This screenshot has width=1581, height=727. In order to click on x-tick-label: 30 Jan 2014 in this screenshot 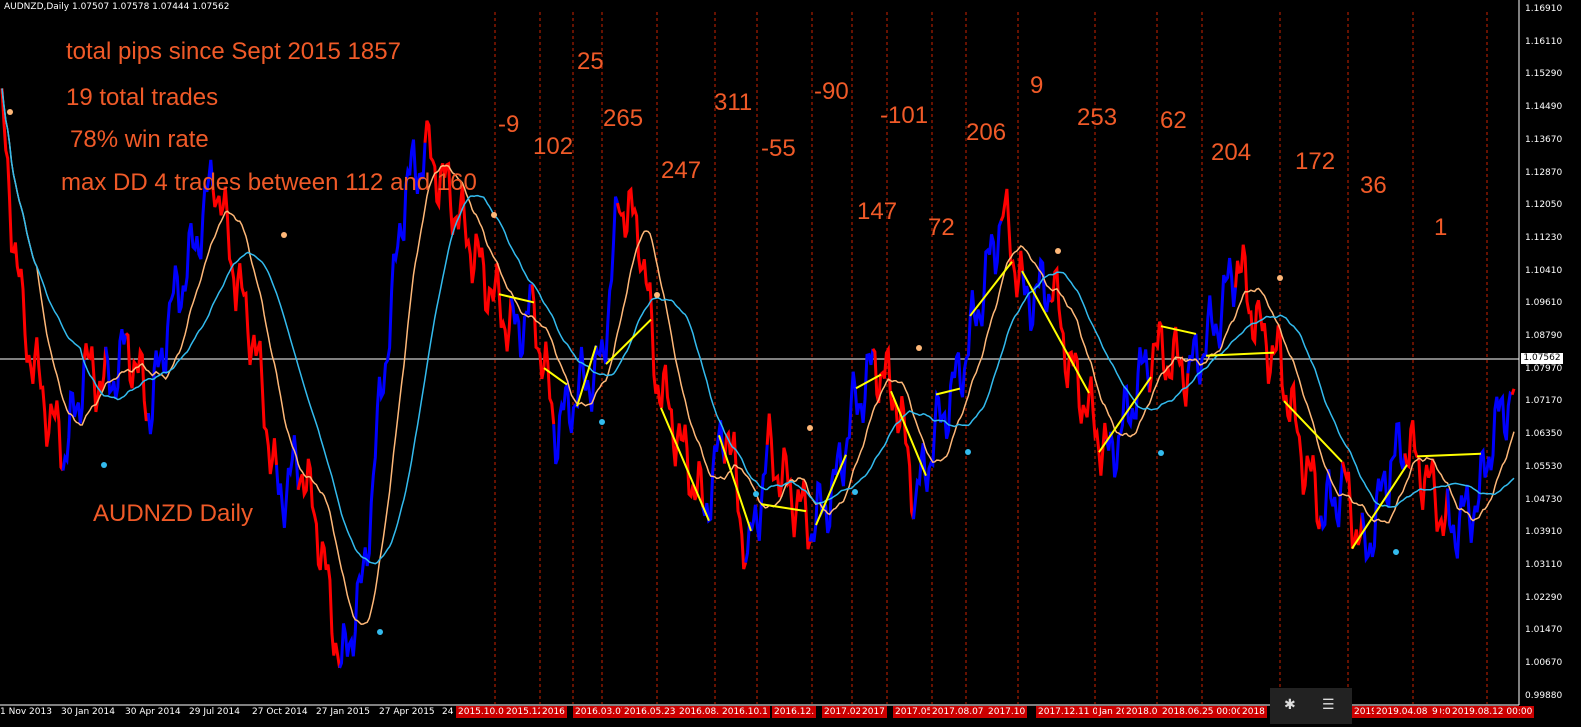, I will do `click(88, 712)`.